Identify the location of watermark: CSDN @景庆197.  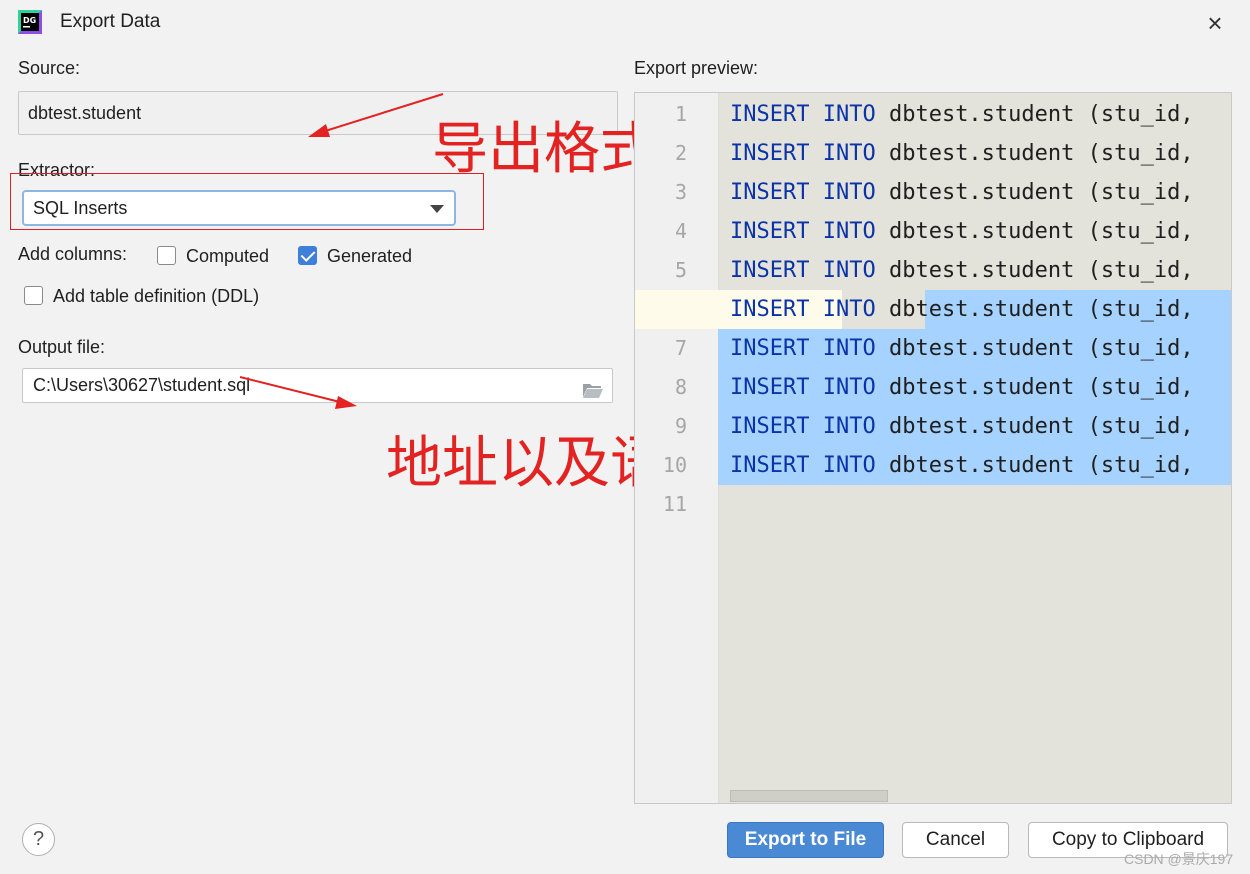
(1179, 859).